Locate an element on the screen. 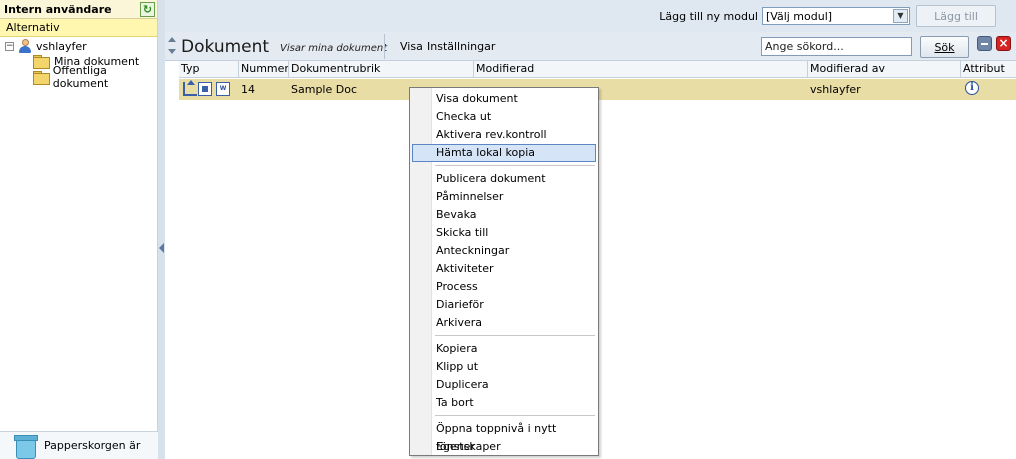 The image size is (1016, 459). info-icon: i is located at coordinates (972, 88).